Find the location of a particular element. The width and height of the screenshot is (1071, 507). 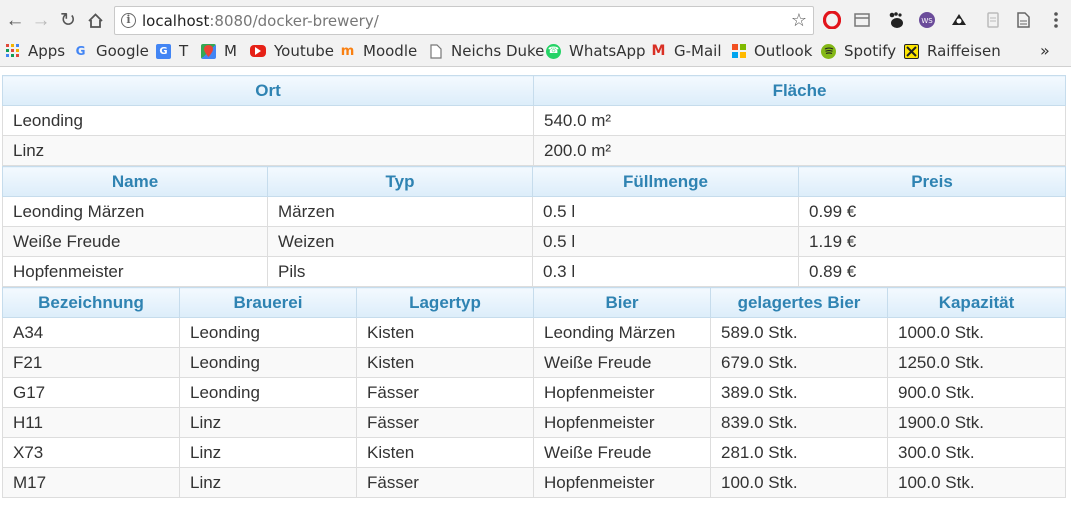

column-header: Fläche is located at coordinates (799, 90).